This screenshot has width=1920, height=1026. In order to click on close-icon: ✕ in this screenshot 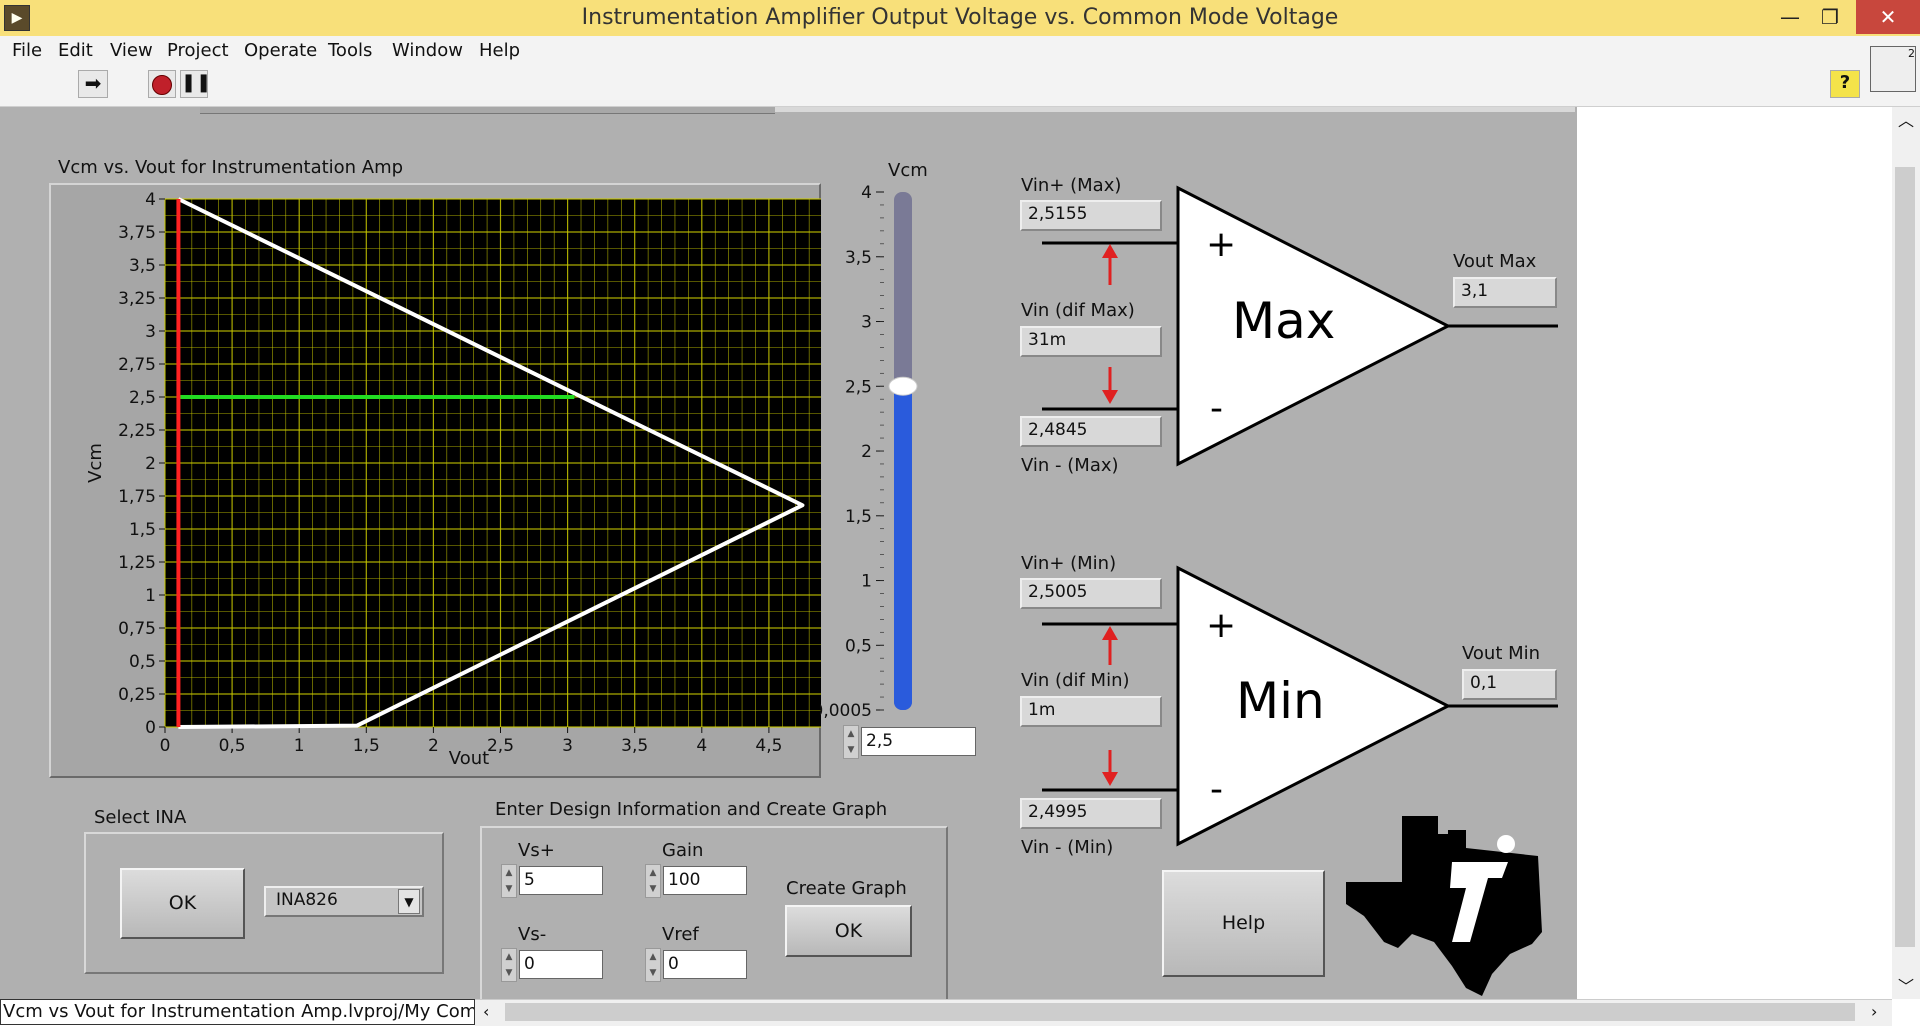, I will do `click(1888, 17)`.